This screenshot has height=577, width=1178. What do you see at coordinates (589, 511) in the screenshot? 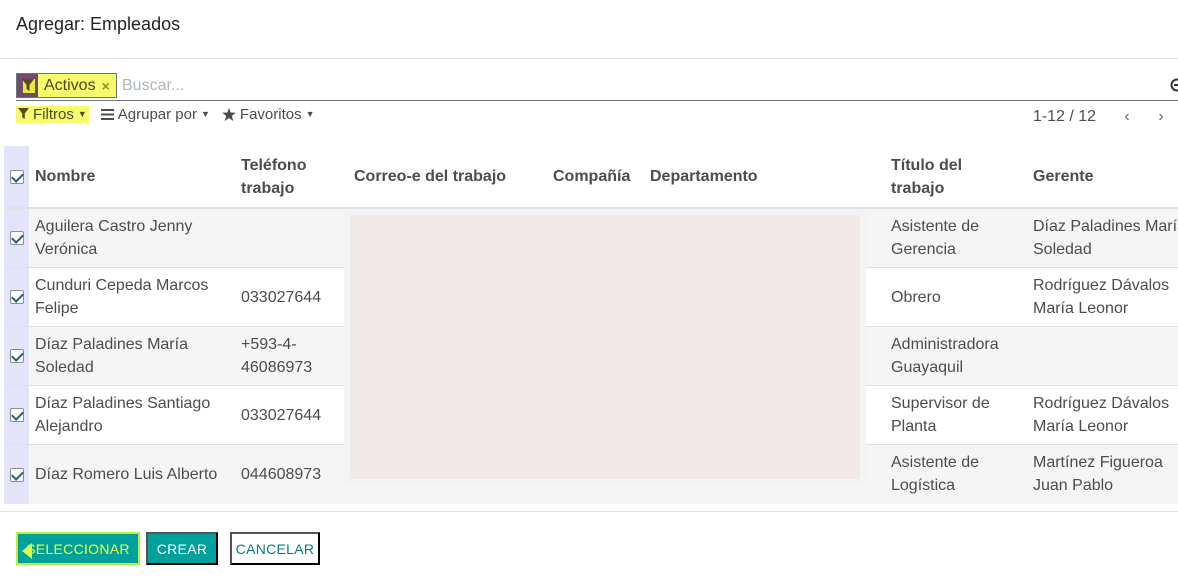
I see `footer-divider` at bounding box center [589, 511].